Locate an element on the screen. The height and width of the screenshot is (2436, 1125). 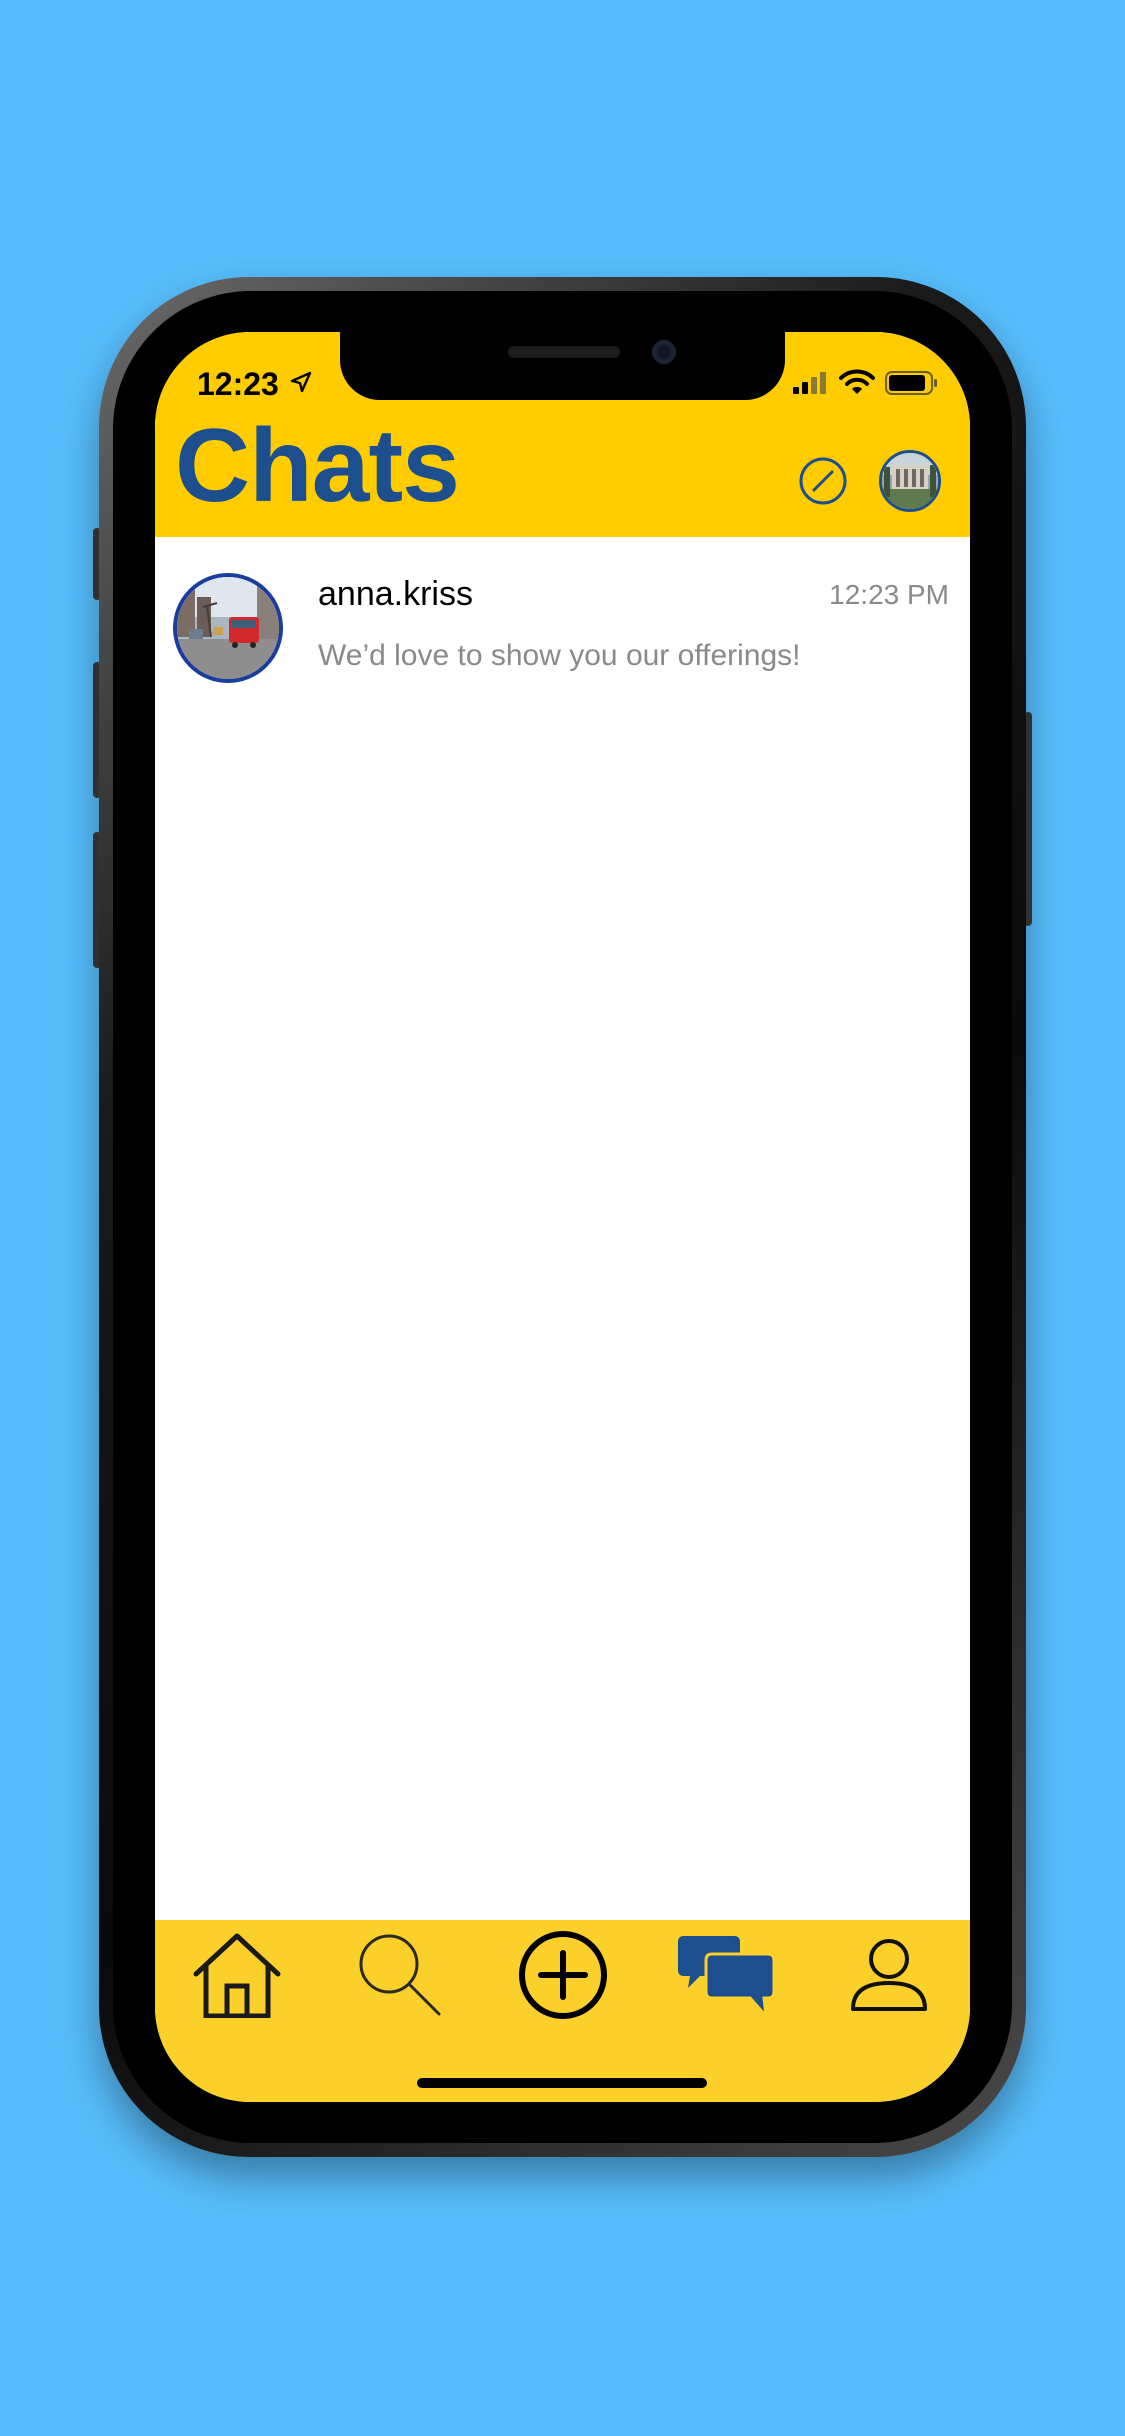
signal-icon is located at coordinates (809, 383).